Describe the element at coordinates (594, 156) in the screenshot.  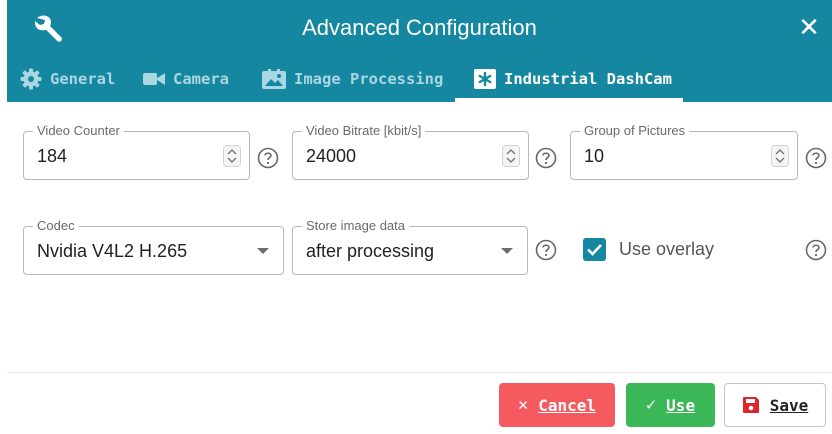
I see `group-of-pictures-value: 10` at that location.